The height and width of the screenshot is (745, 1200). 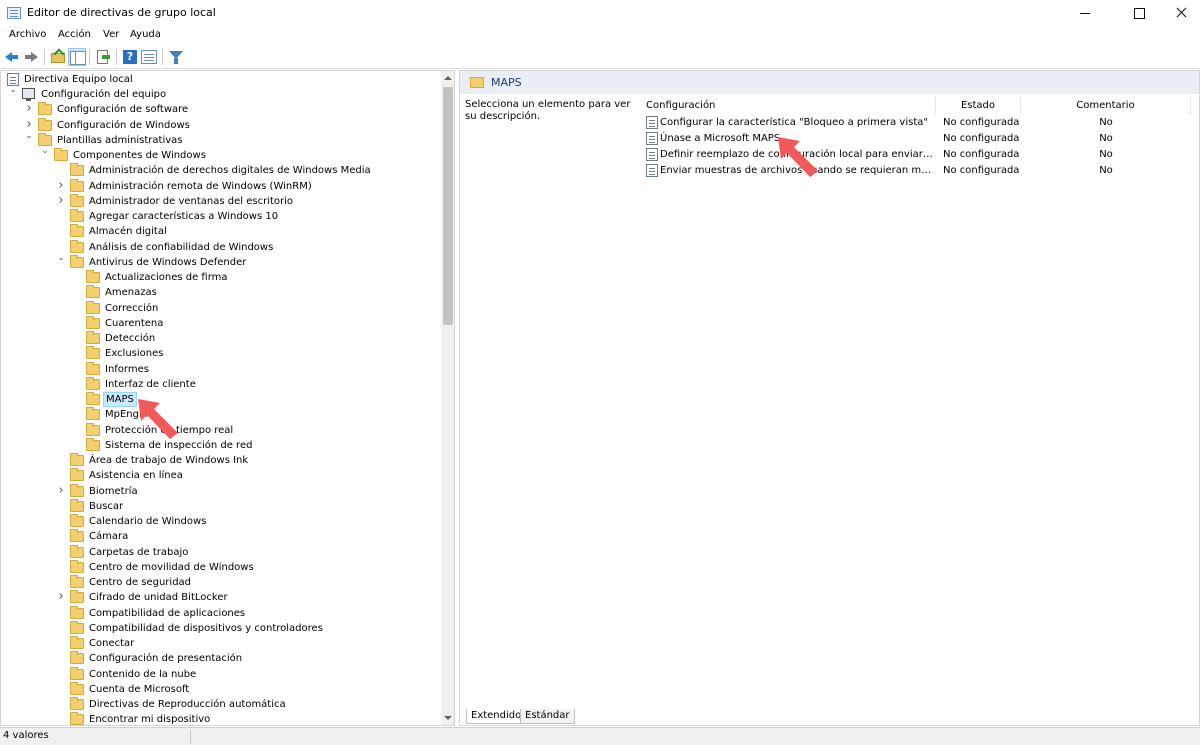 What do you see at coordinates (448, 206) in the screenshot?
I see `scroll-thumb` at bounding box center [448, 206].